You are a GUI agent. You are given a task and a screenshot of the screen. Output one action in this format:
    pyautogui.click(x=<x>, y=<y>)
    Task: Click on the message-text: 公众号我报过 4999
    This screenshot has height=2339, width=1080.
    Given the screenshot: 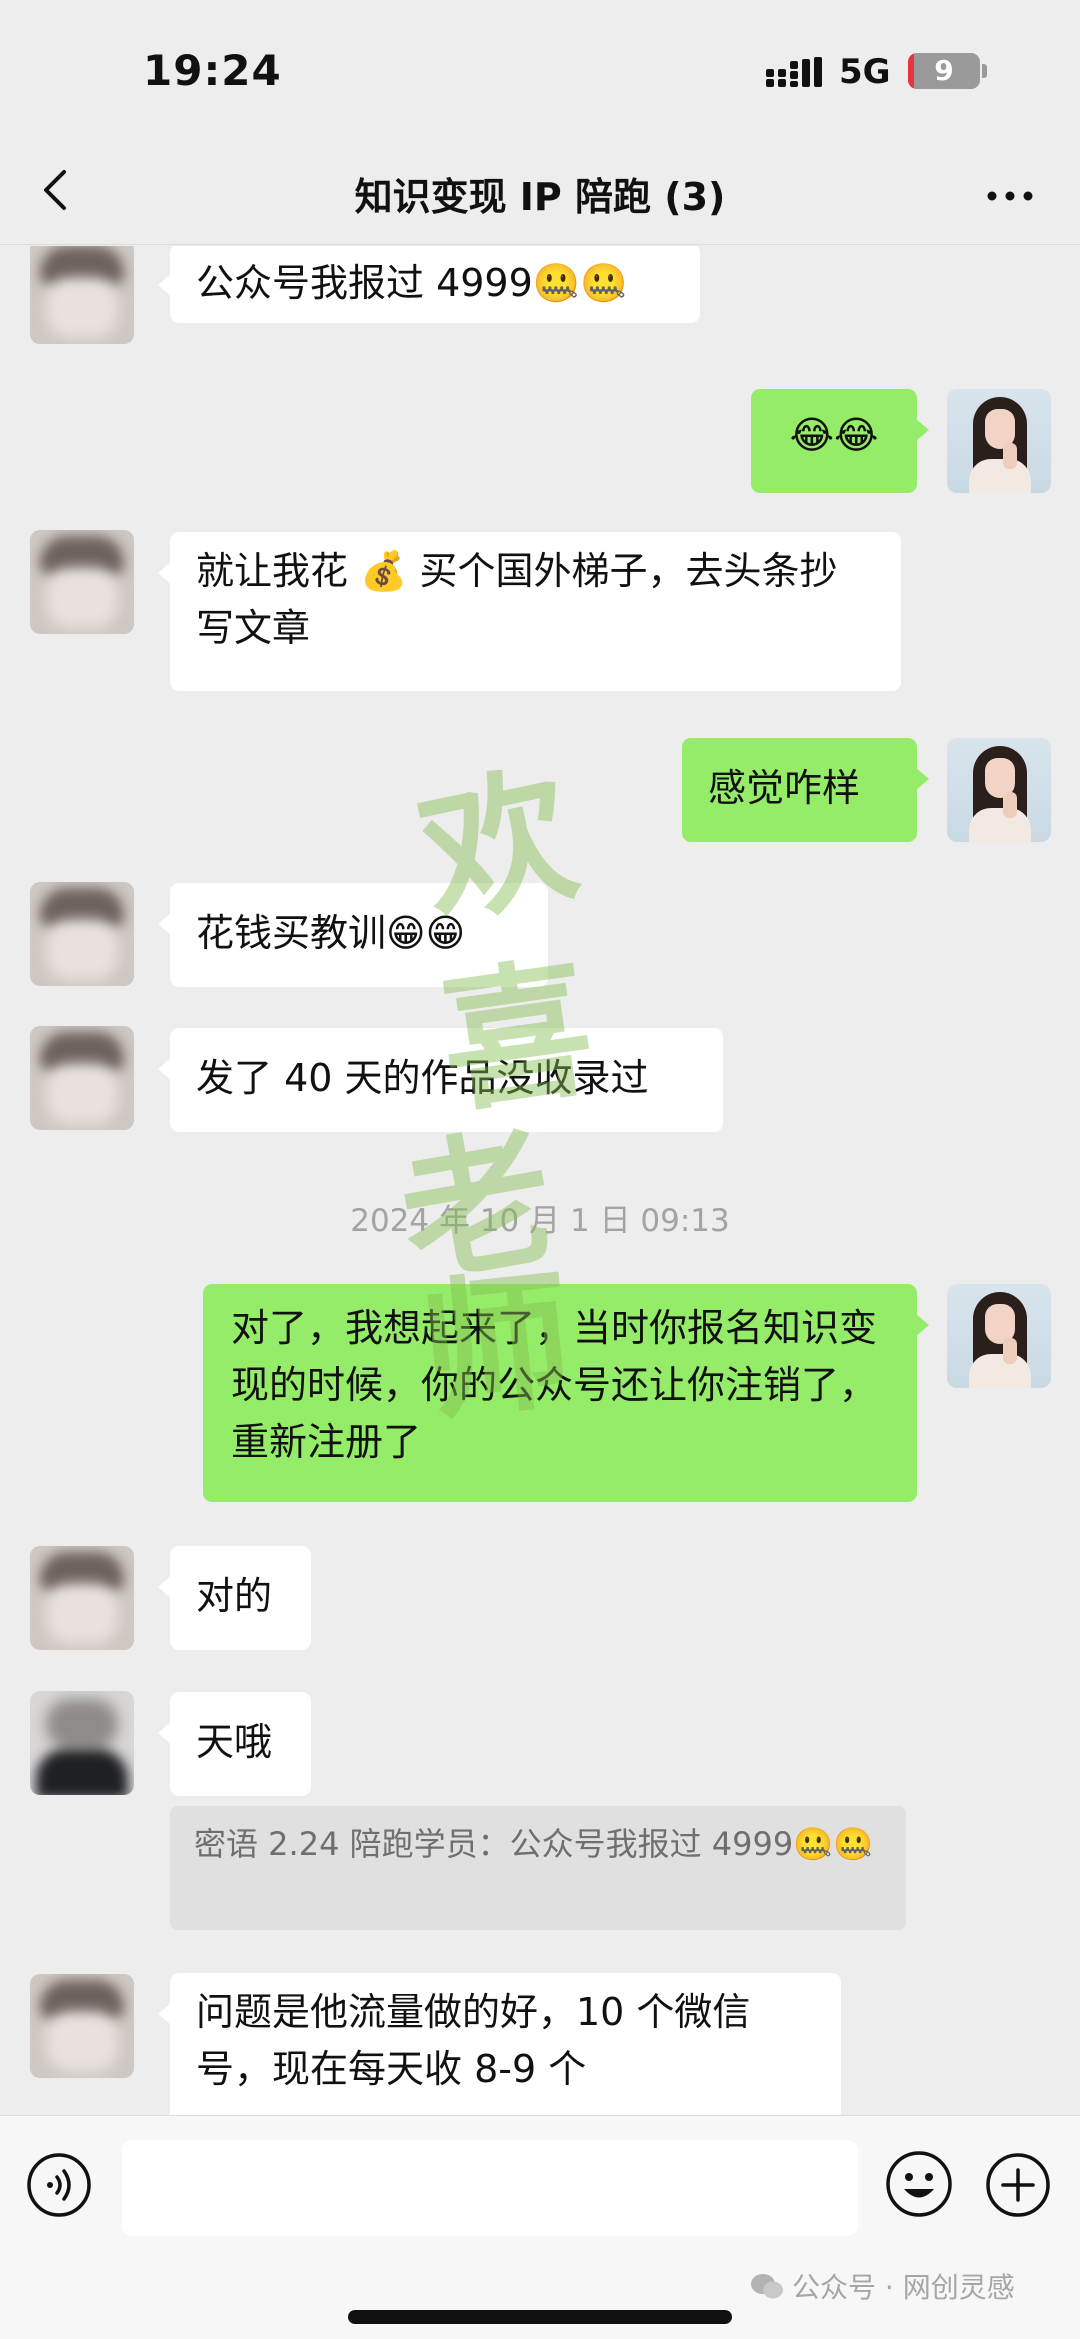 What is the action you would take?
    pyautogui.click(x=364, y=283)
    